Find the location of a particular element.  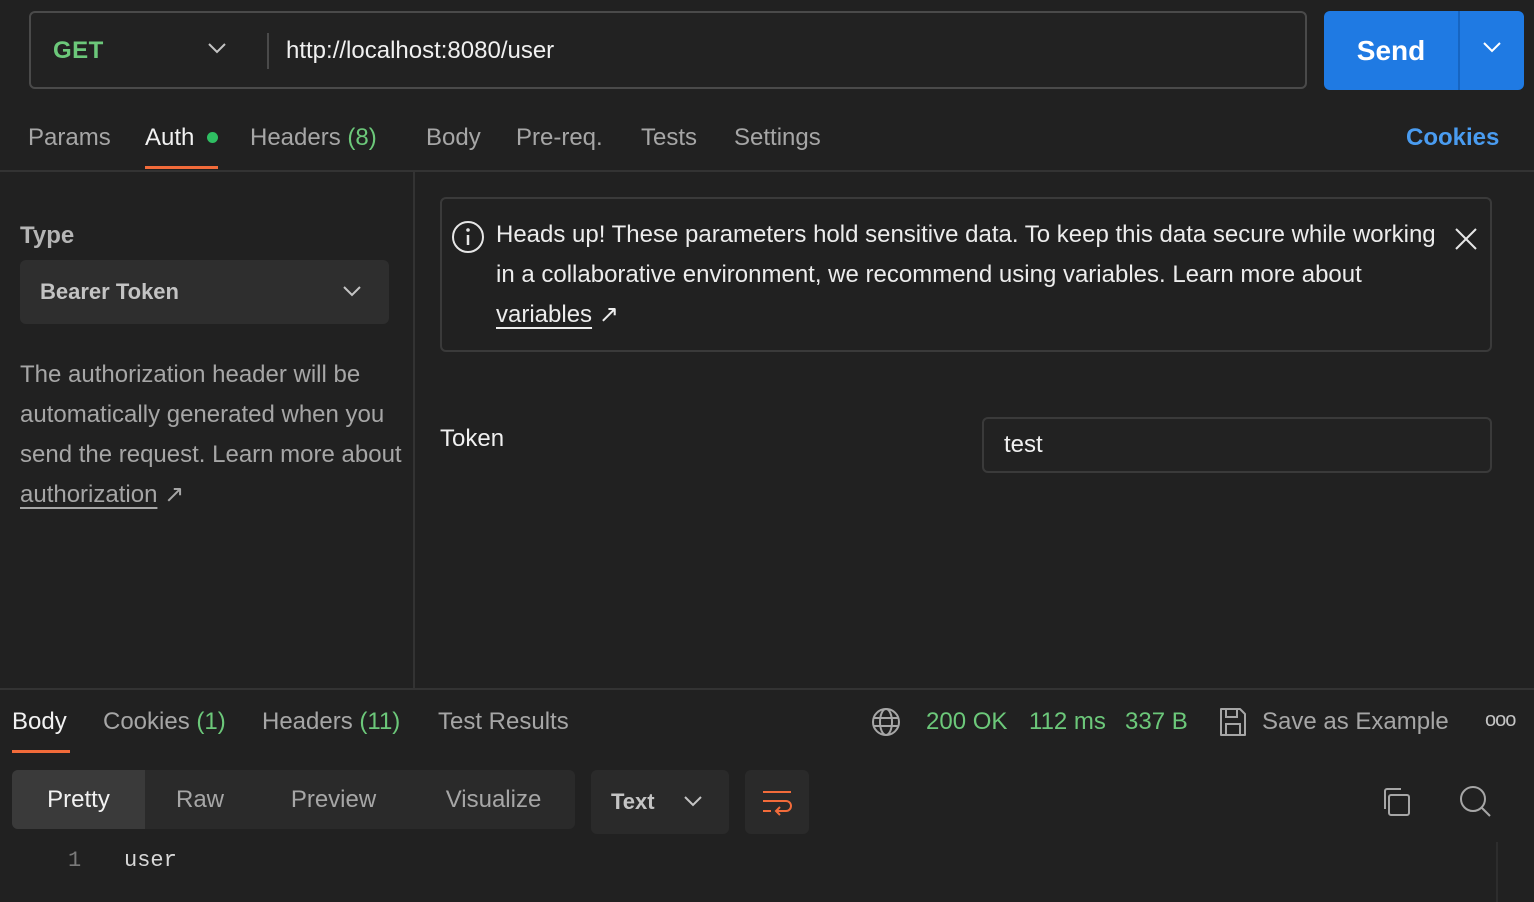

auth-type-select: Bearer Token is located at coordinates (204, 292).